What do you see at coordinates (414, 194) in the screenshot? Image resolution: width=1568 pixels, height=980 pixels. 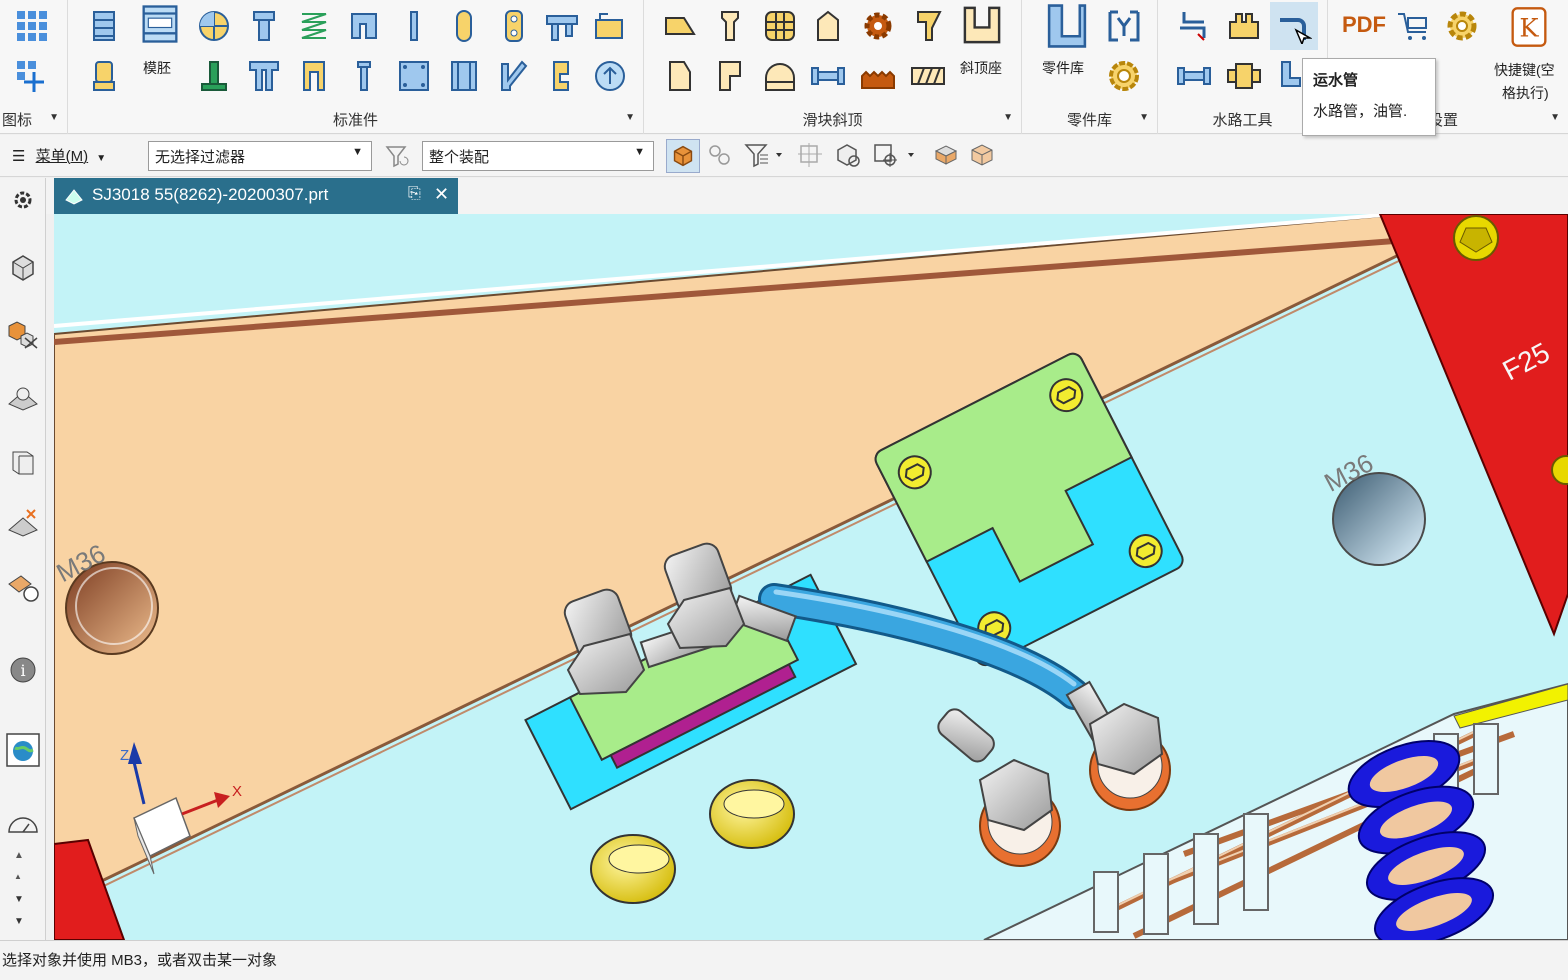 I see `tab-save-icon: ⎘` at bounding box center [414, 194].